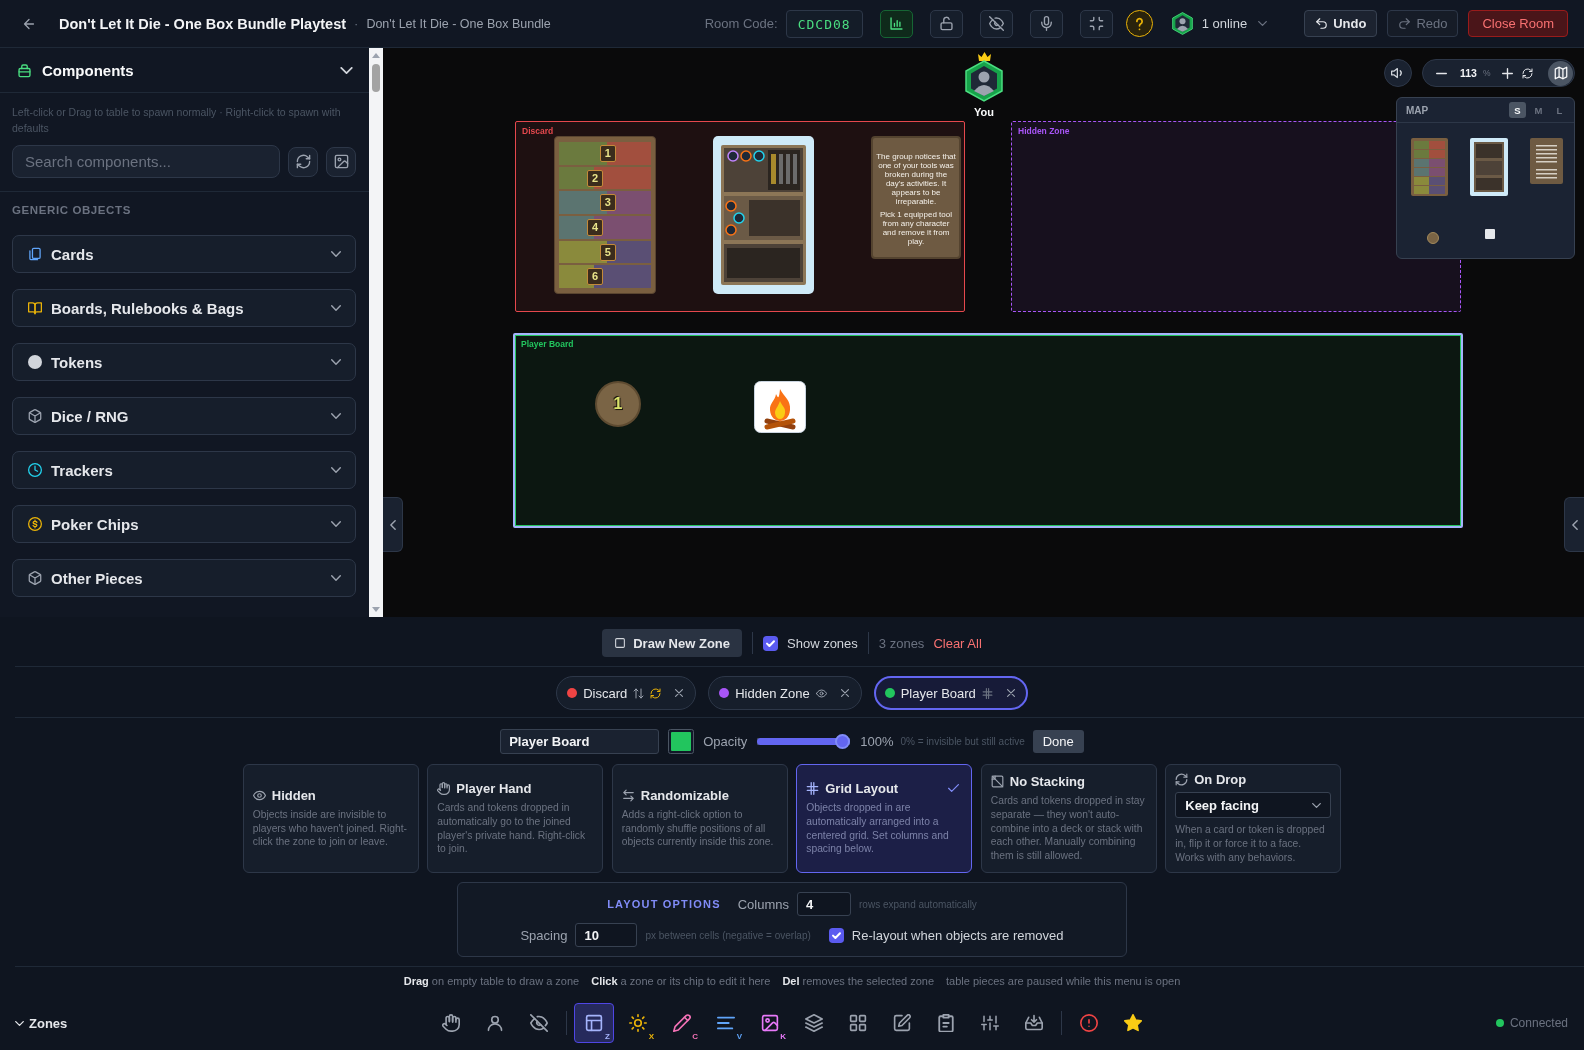 This screenshot has width=1584, height=1050. Describe the element at coordinates (1398, 73) in the screenshot. I see `sound-button` at that location.